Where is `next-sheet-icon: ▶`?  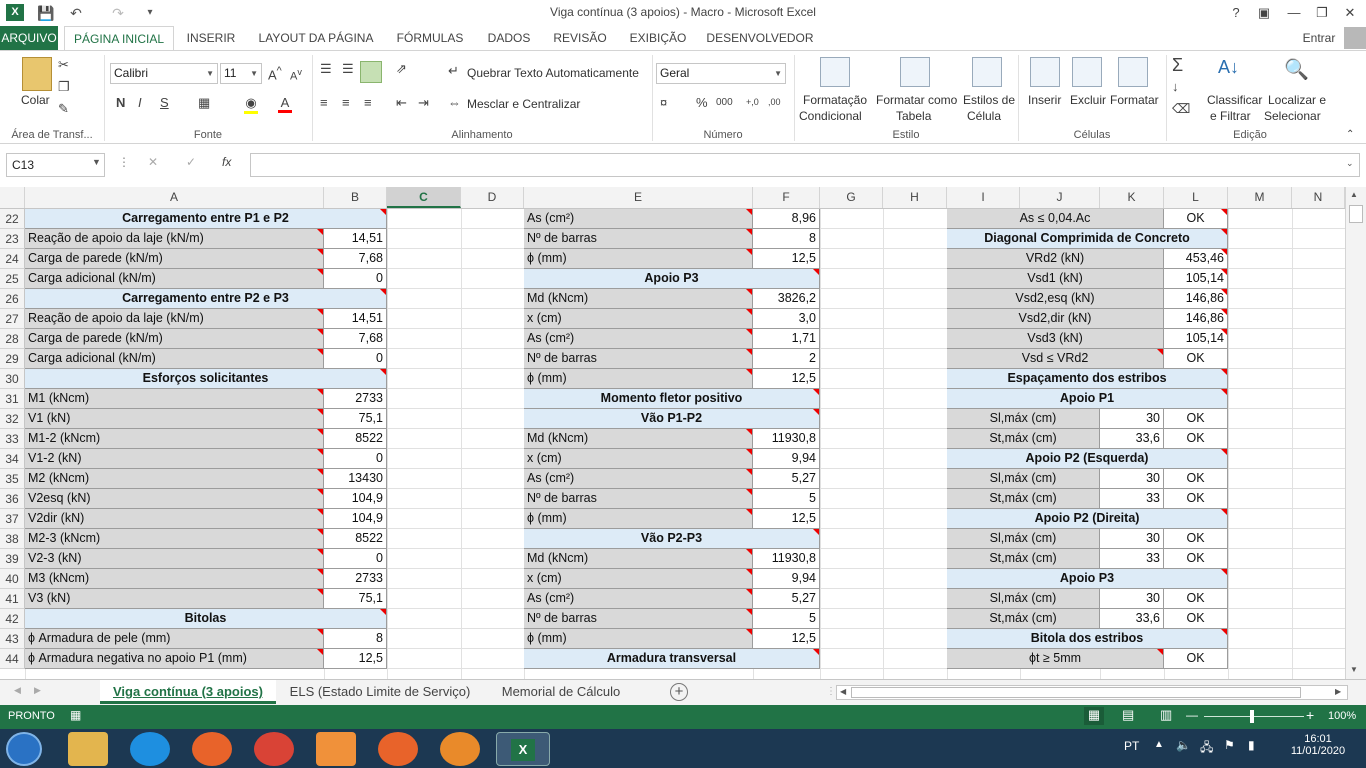
next-sheet-icon: ▶ is located at coordinates (37, 690).